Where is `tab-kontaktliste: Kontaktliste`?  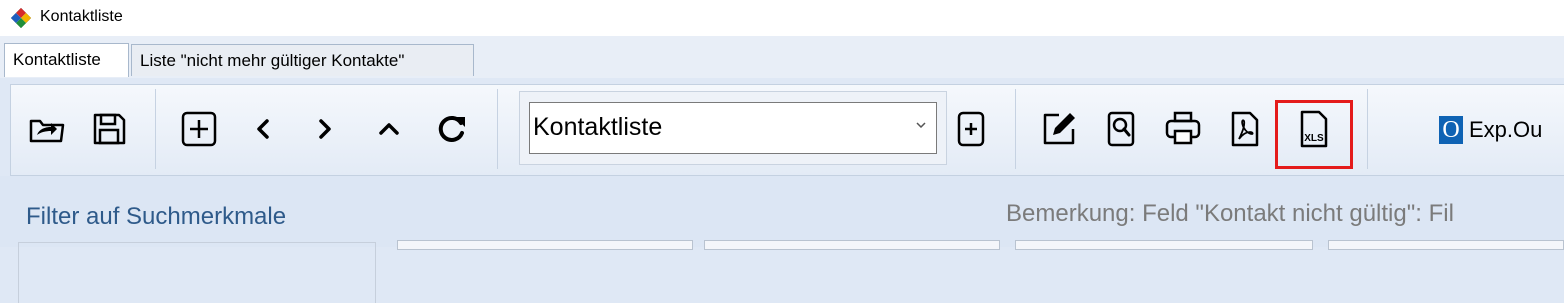 tab-kontaktliste: Kontaktliste is located at coordinates (66, 60).